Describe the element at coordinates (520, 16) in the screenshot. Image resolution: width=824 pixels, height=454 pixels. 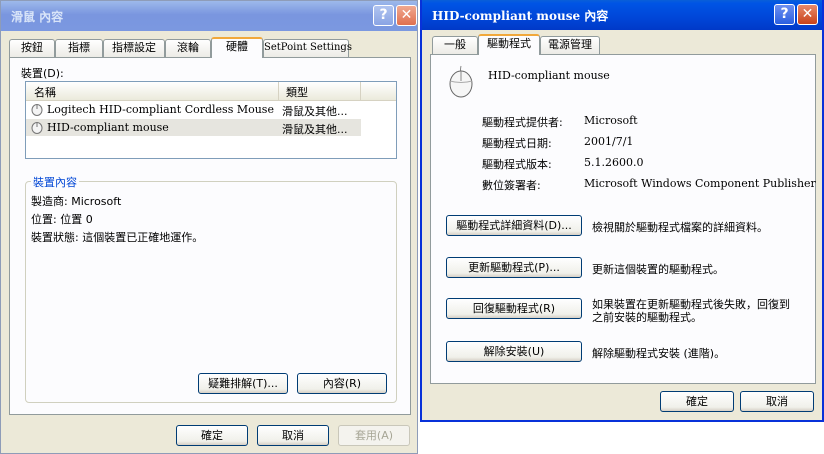
I see `dialog-title: HID-compliant mouse 內容` at that location.